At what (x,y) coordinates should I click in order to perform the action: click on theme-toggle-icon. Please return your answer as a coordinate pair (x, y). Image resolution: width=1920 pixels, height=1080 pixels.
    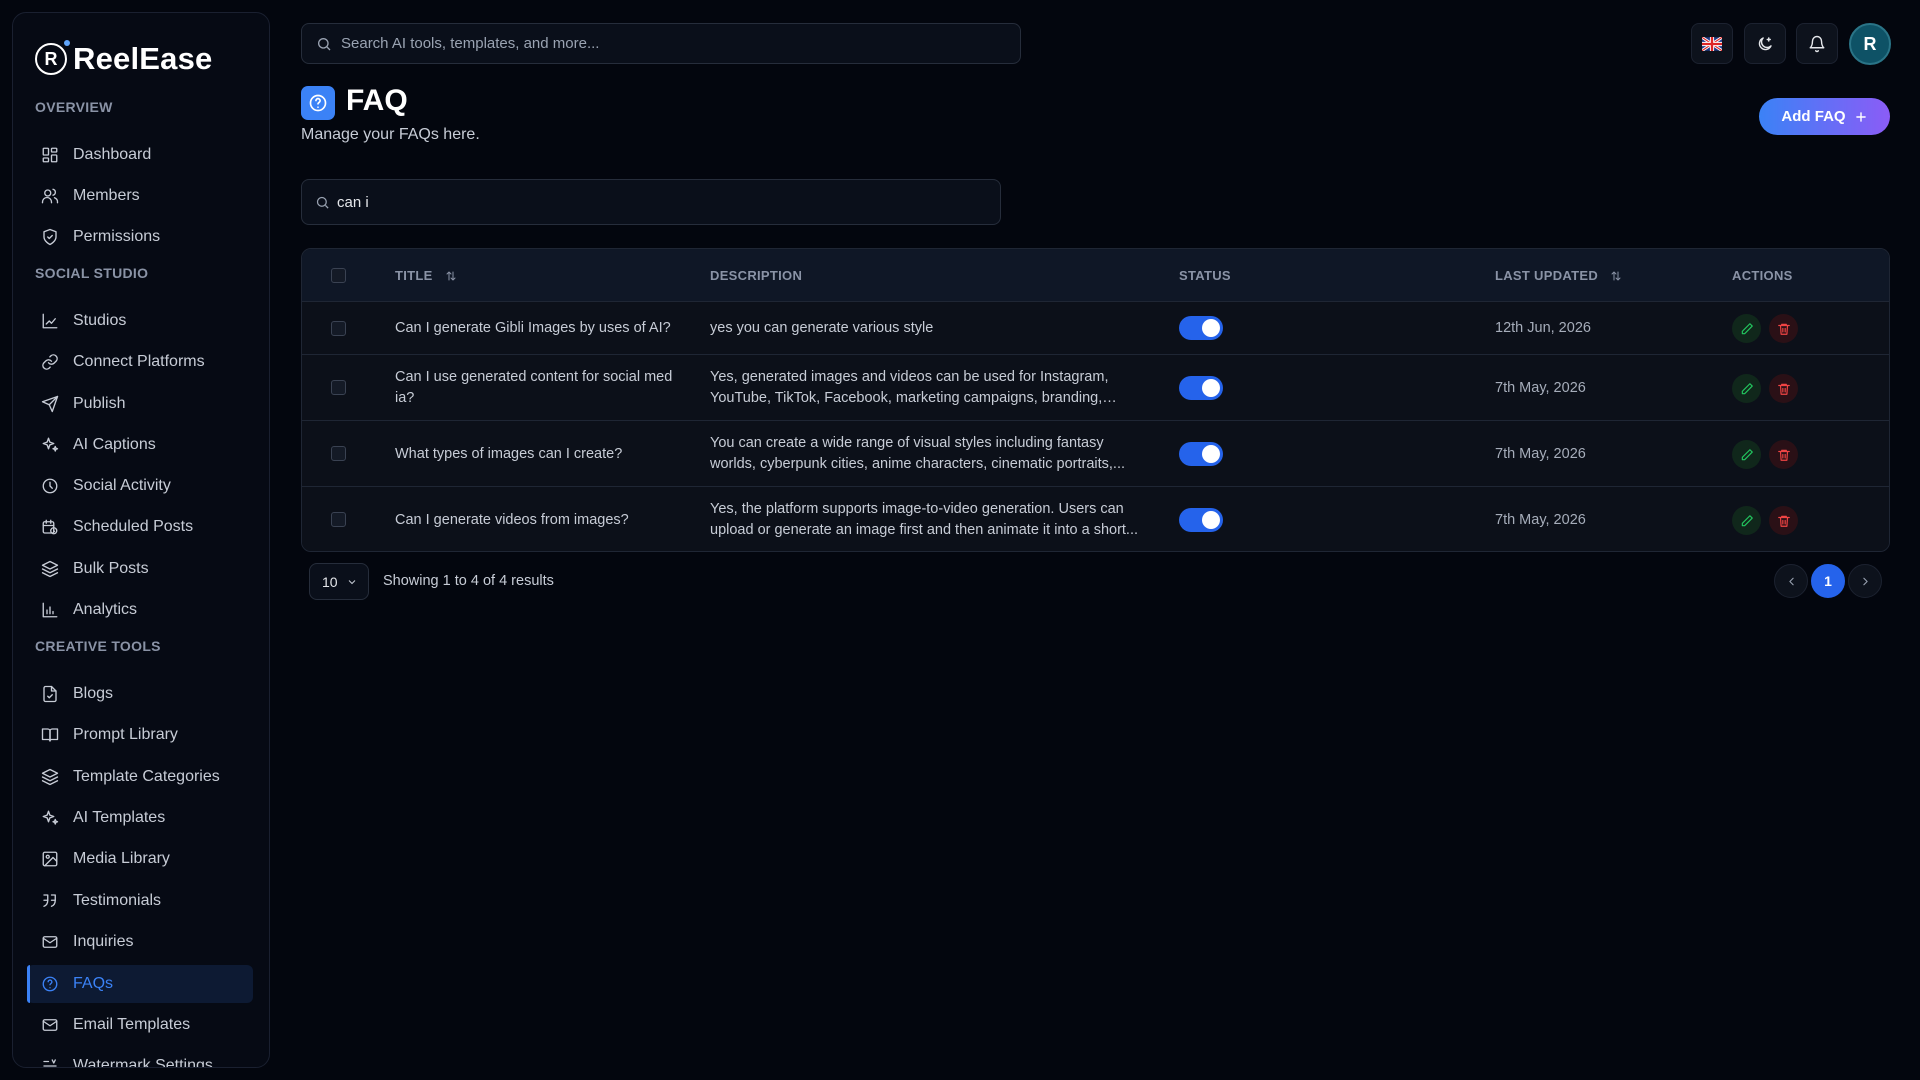
    Looking at the image, I should click on (1765, 43).